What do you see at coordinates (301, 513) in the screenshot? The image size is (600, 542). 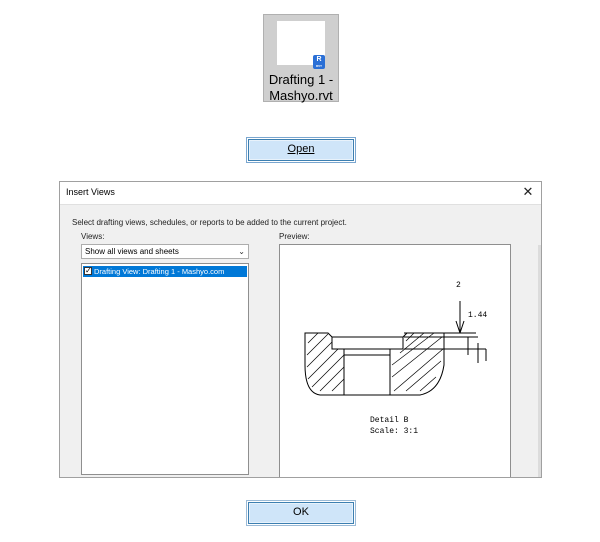 I see `ok-button: OK` at bounding box center [301, 513].